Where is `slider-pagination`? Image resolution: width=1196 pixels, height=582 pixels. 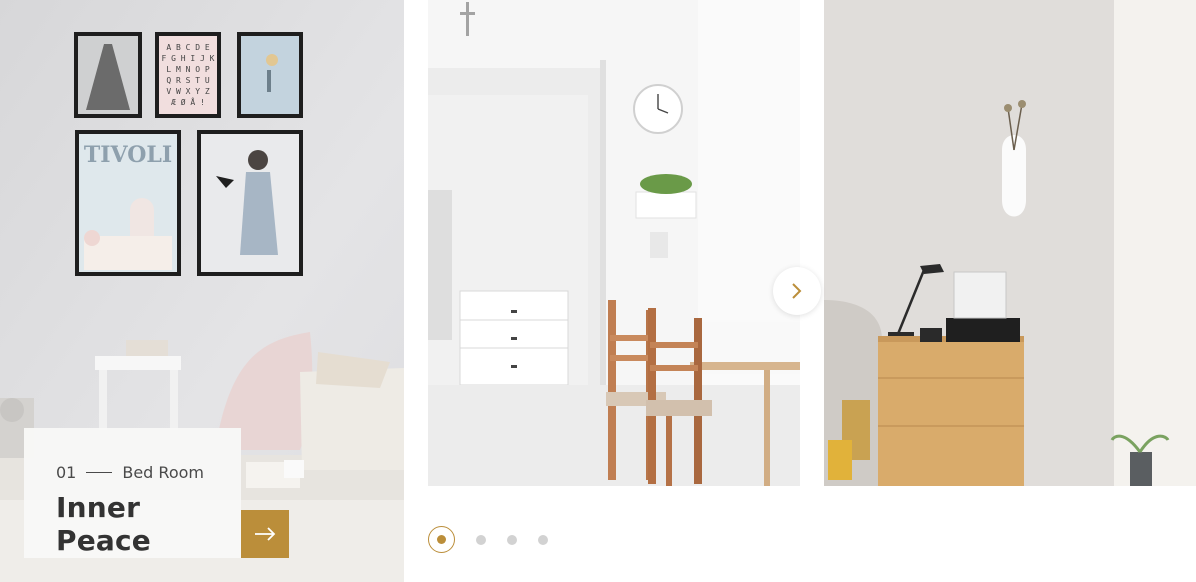 slider-pagination is located at coordinates (498, 539).